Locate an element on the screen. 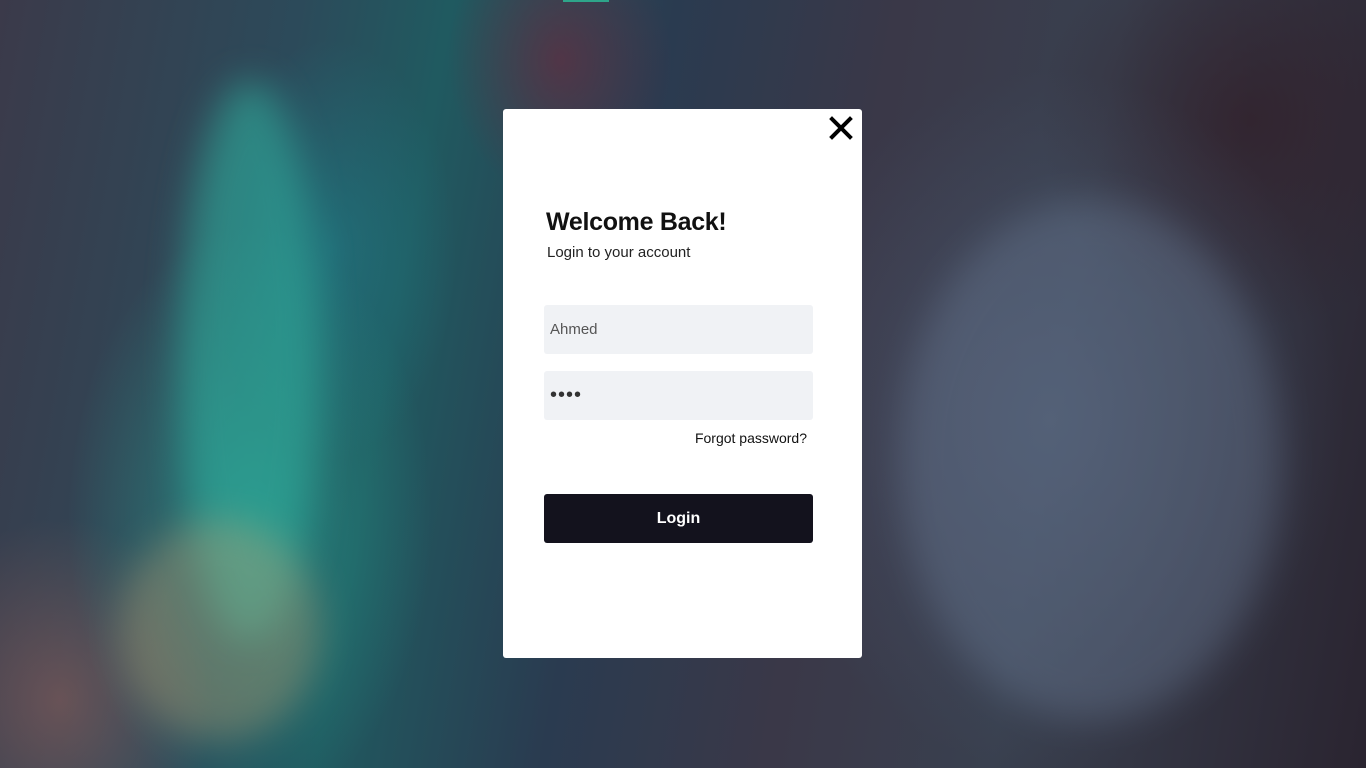 The width and height of the screenshot is (1366, 768). page-subtitle: Login to your account is located at coordinates (619, 252).